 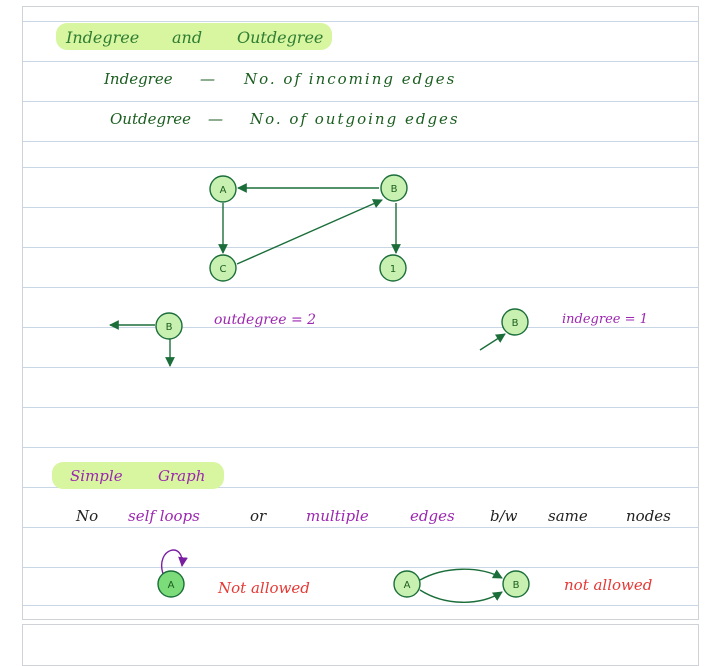 What do you see at coordinates (309, 232) in the screenshot?
I see `edge-c-b` at bounding box center [309, 232].